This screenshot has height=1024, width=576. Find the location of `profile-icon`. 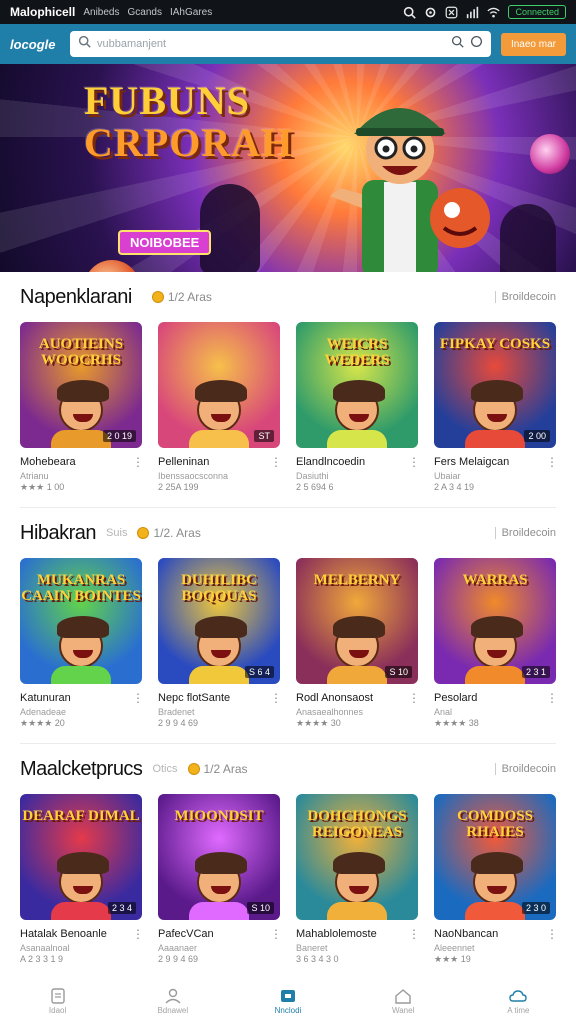

profile-icon is located at coordinates (173, 996).